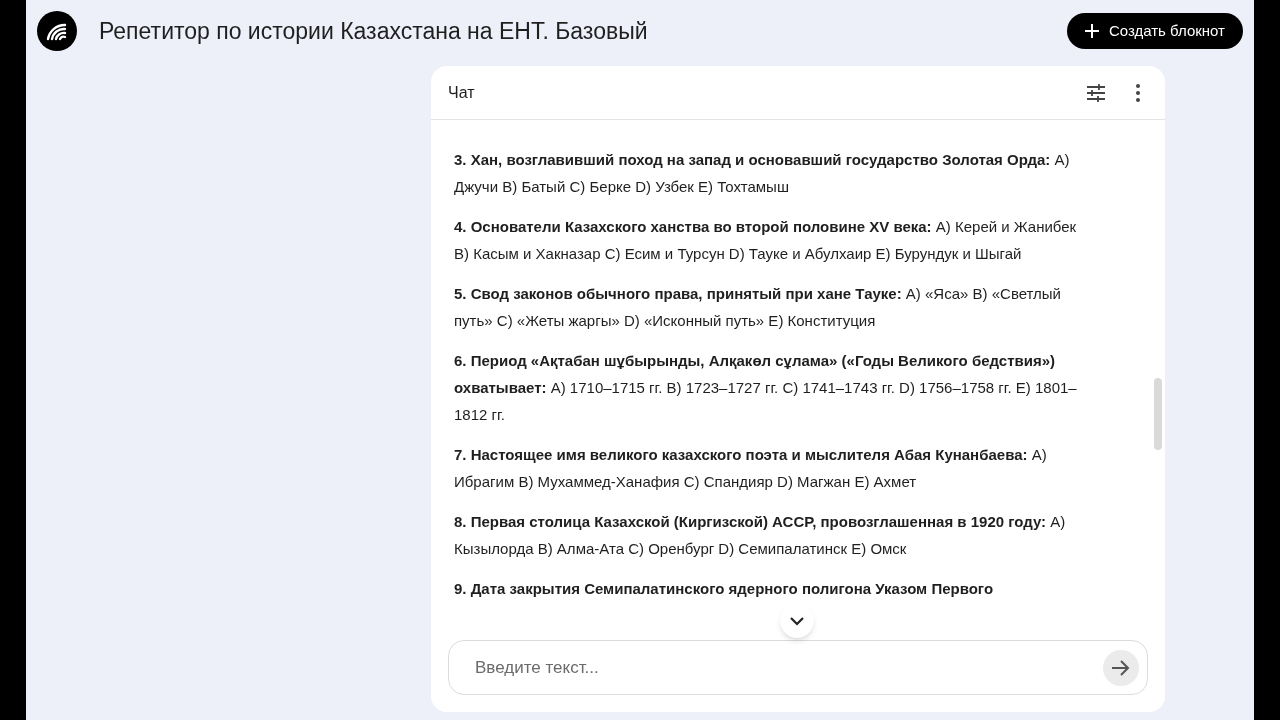 The width and height of the screenshot is (1280, 720). I want to click on scroll-down-button, so click(797, 621).